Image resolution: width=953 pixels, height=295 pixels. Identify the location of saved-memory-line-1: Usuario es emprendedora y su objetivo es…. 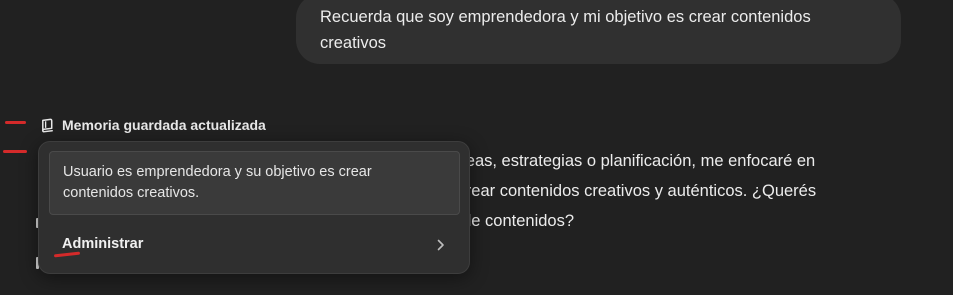
(217, 172).